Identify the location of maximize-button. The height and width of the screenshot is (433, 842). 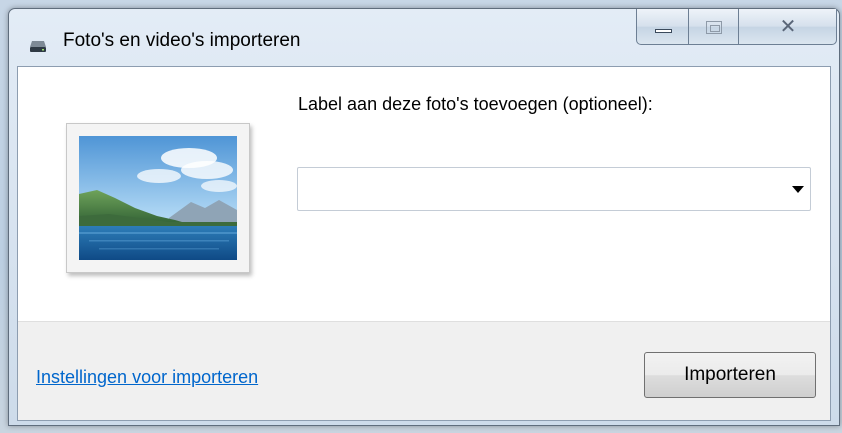
(714, 27).